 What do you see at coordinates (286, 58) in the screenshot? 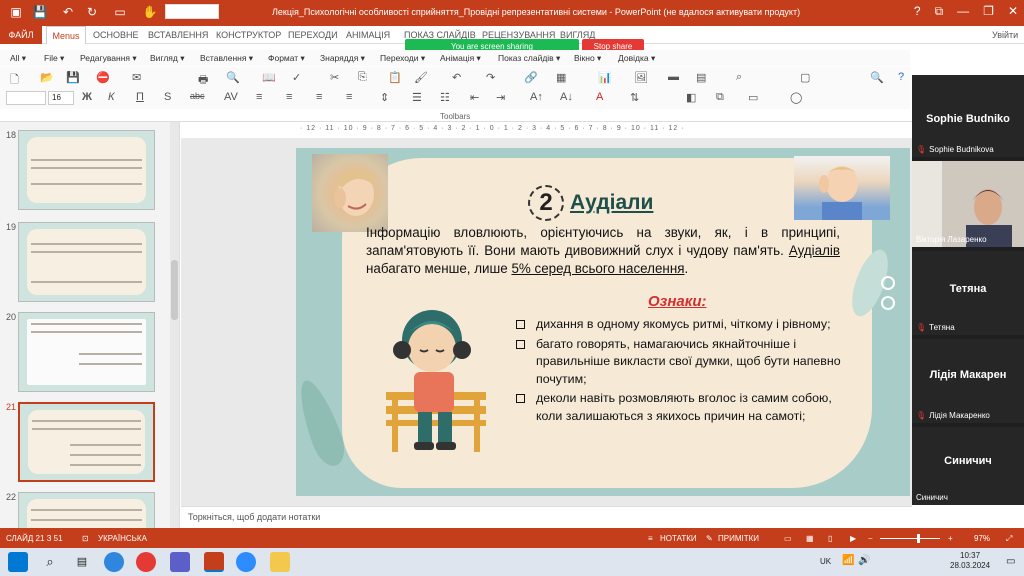
I see `menu-format: Формат ▾` at bounding box center [286, 58].